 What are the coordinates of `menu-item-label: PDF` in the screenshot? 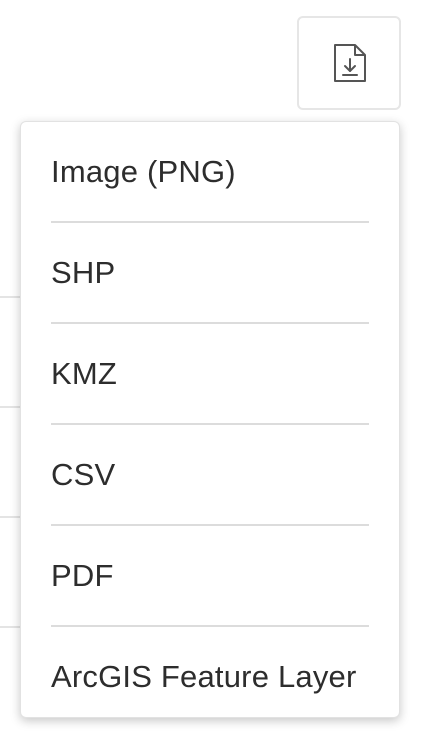 It's located at (82, 575).